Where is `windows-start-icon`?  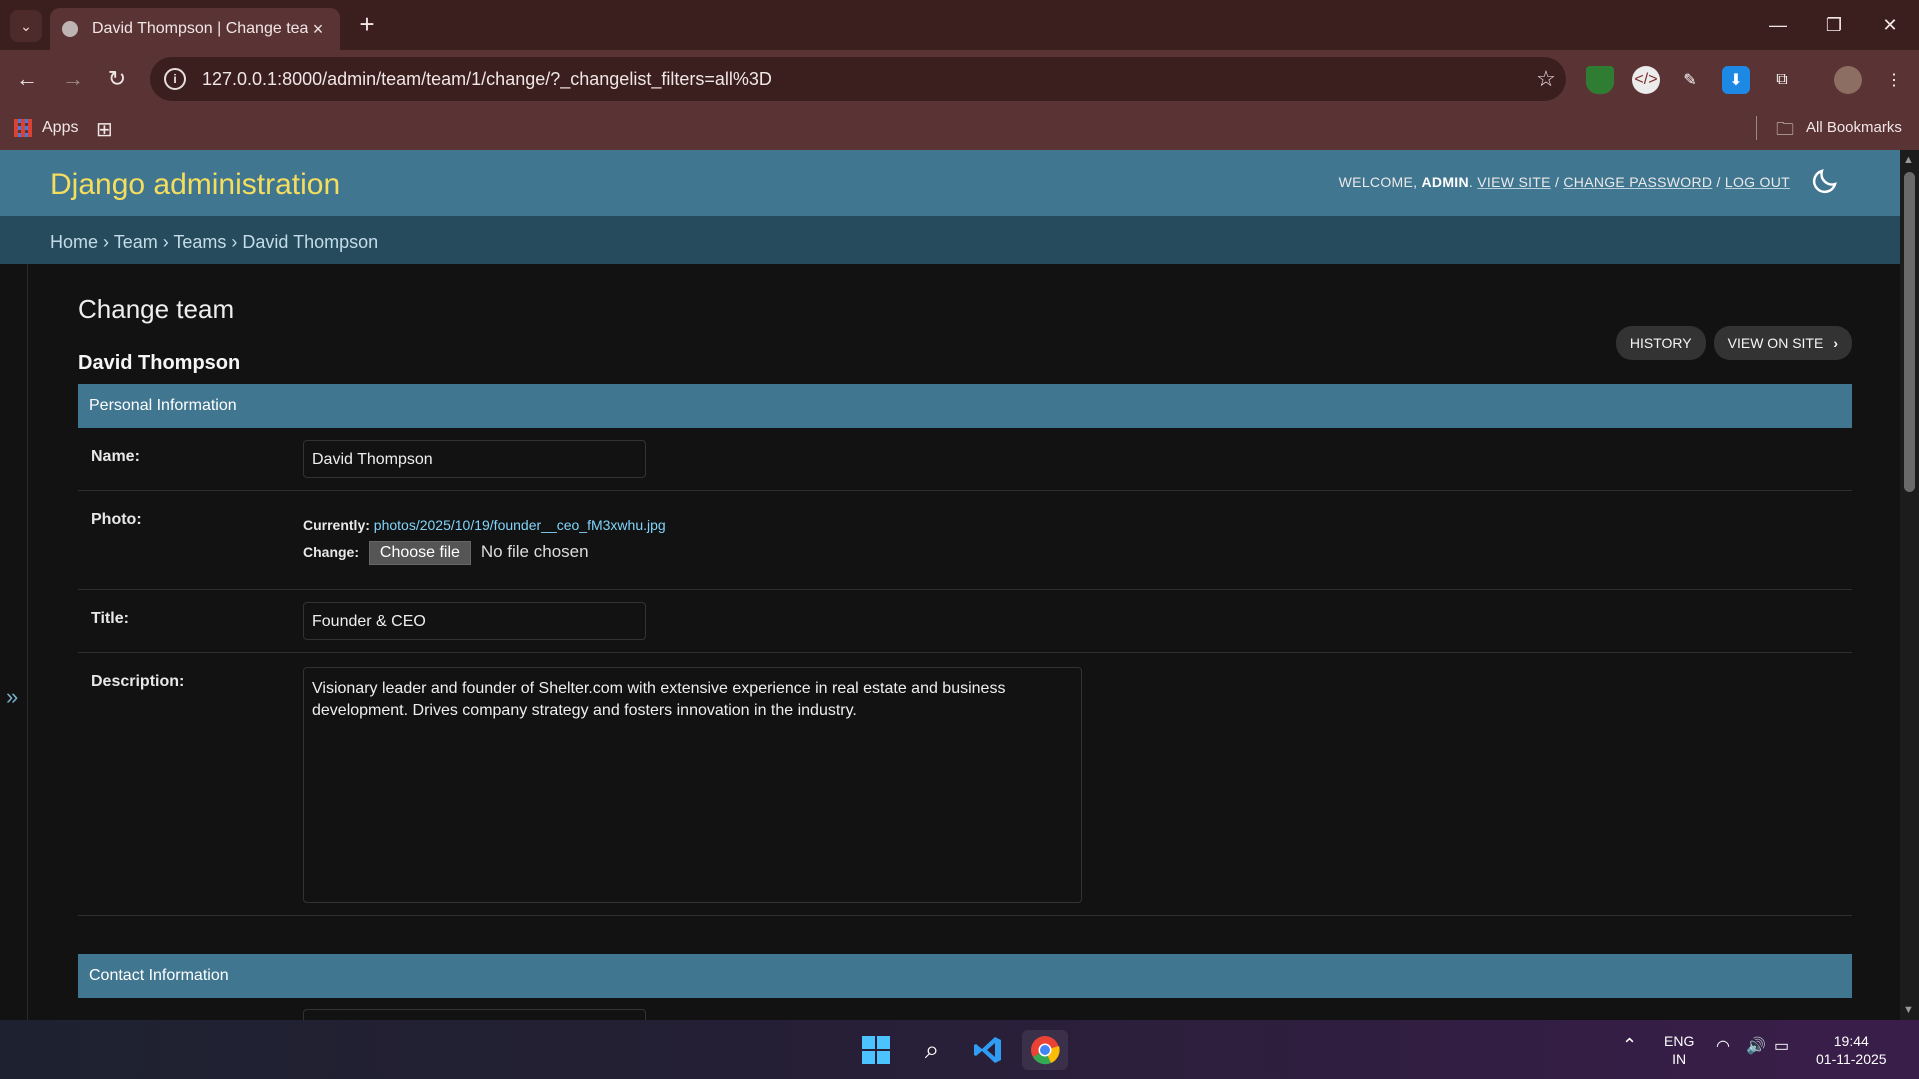
windows-start-icon is located at coordinates (876, 1050).